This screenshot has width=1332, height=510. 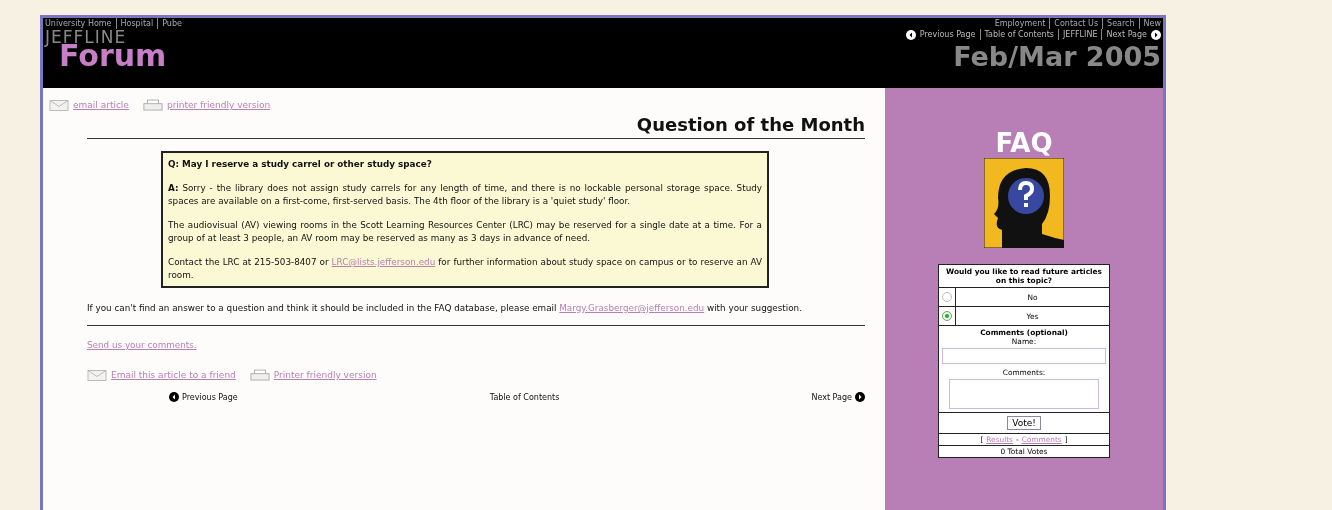 What do you see at coordinates (1118, 23) in the screenshot?
I see `header-link: Search` at bounding box center [1118, 23].